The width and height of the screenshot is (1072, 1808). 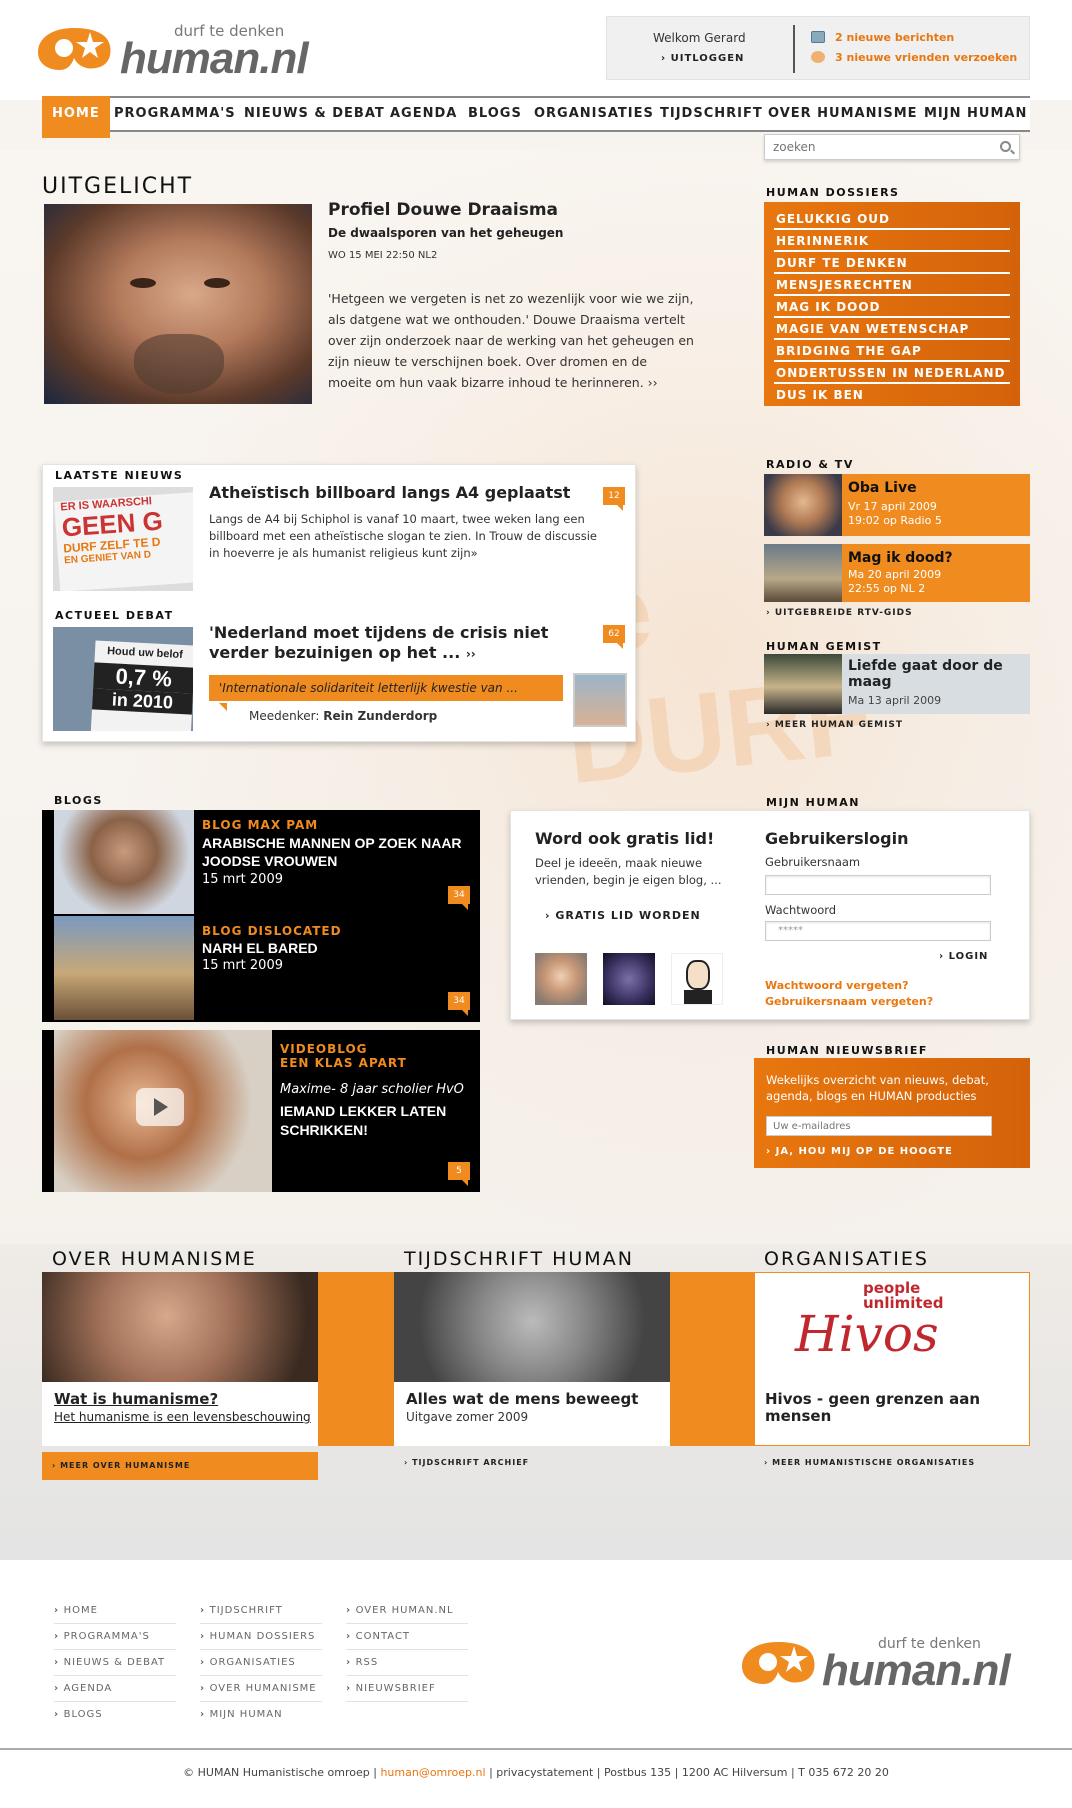 What do you see at coordinates (324, 1049) in the screenshot?
I see `video-category: VIDEOBLOG` at bounding box center [324, 1049].